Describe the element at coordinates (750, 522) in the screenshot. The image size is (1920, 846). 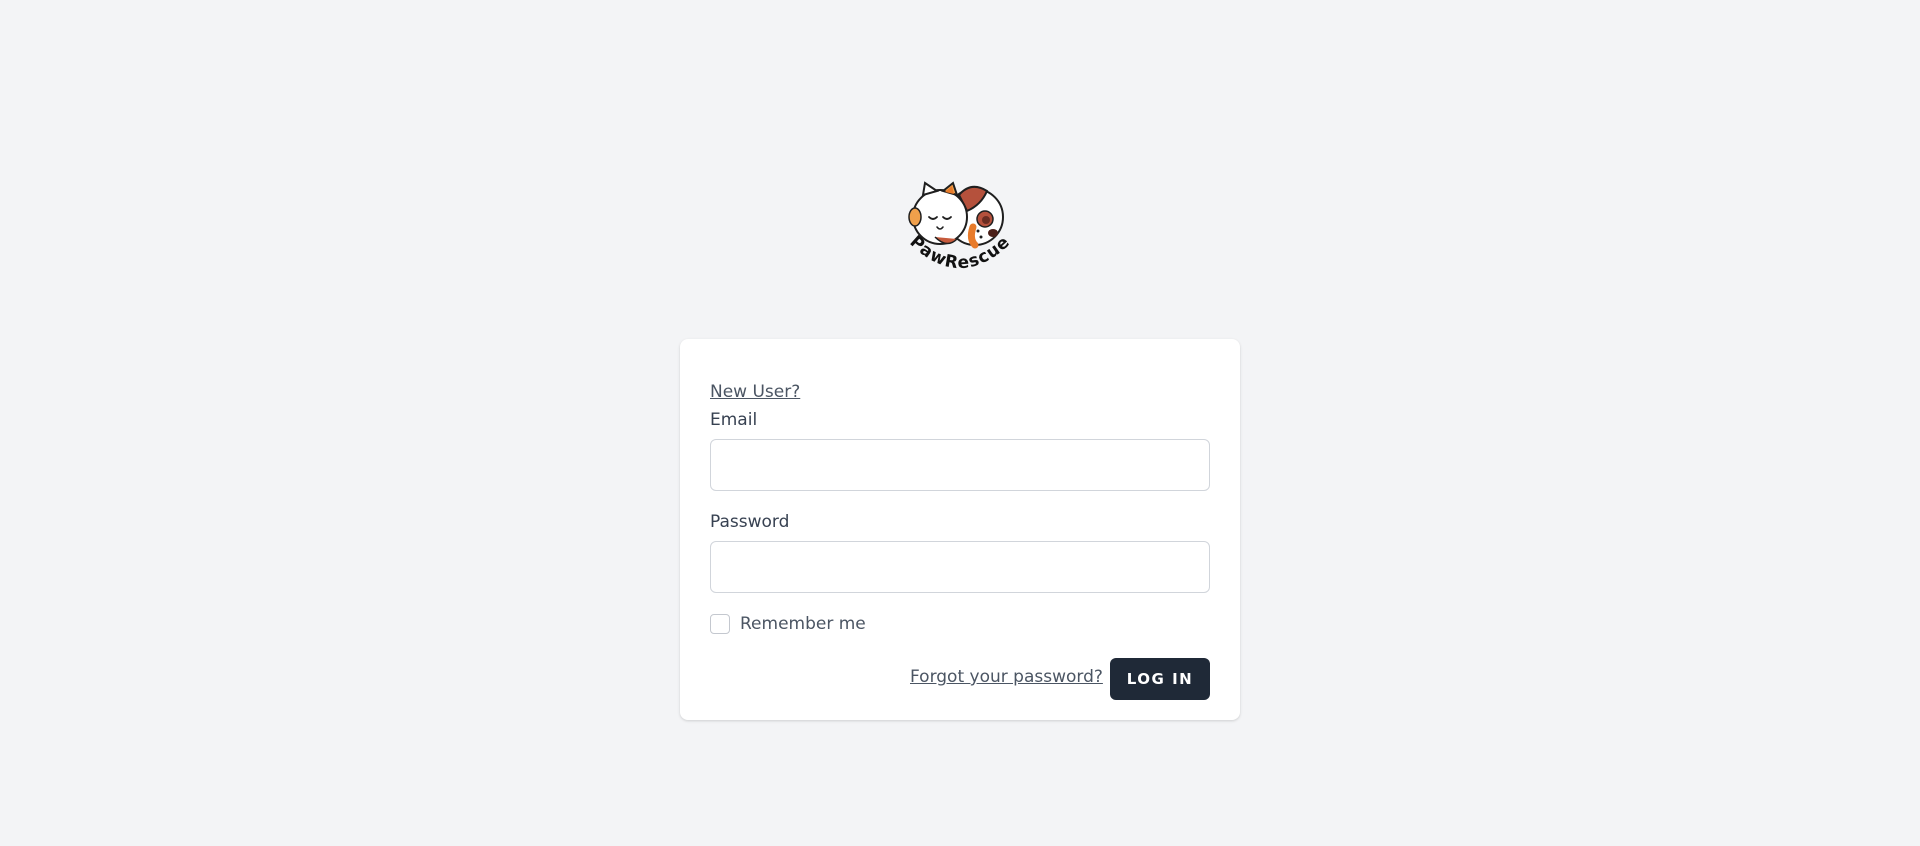
I see `password-label: Password` at that location.